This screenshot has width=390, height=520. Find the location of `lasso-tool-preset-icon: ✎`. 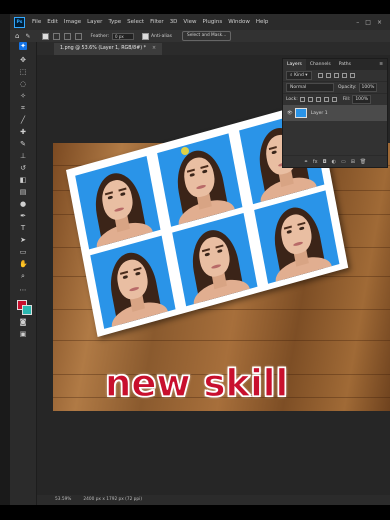

lasso-tool-preset-icon: ✎ is located at coordinates (27, 36).